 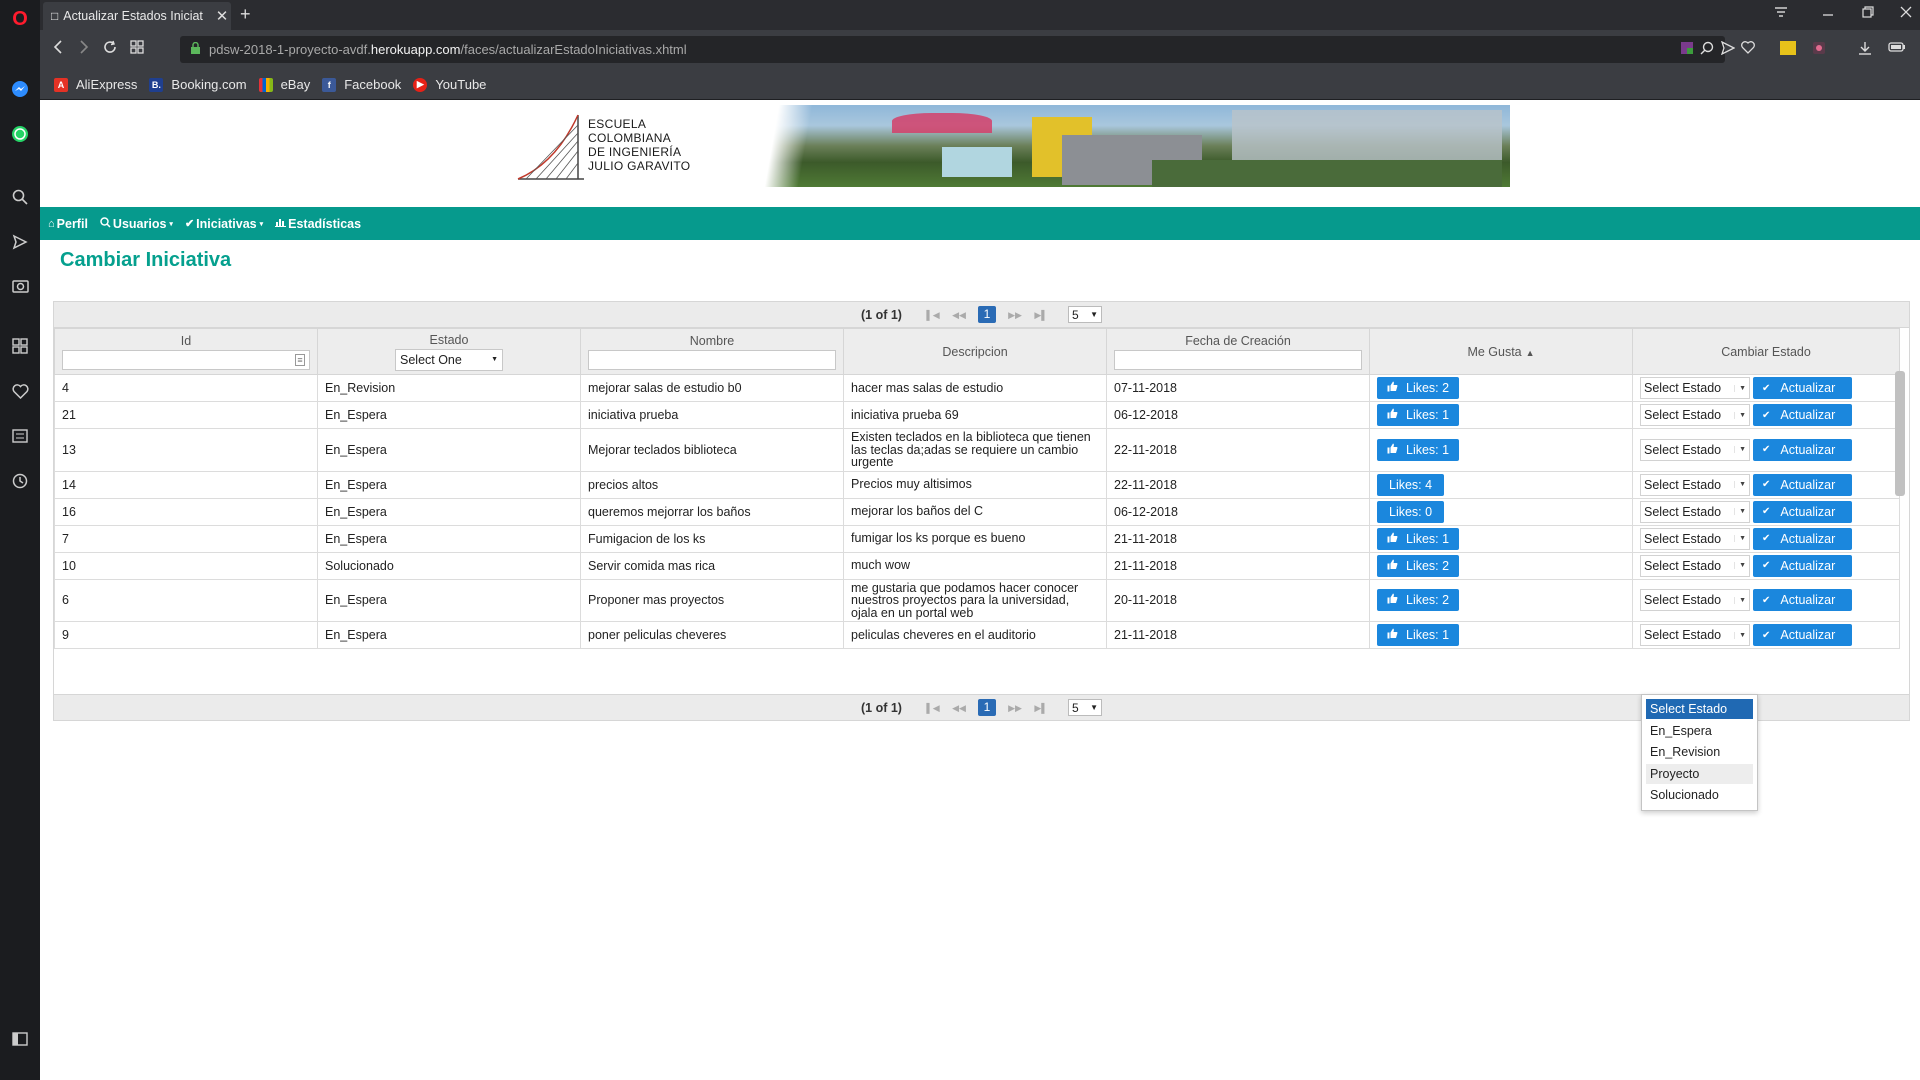 I want to click on dropdown-option: Select Estado, so click(x=1699, y=709).